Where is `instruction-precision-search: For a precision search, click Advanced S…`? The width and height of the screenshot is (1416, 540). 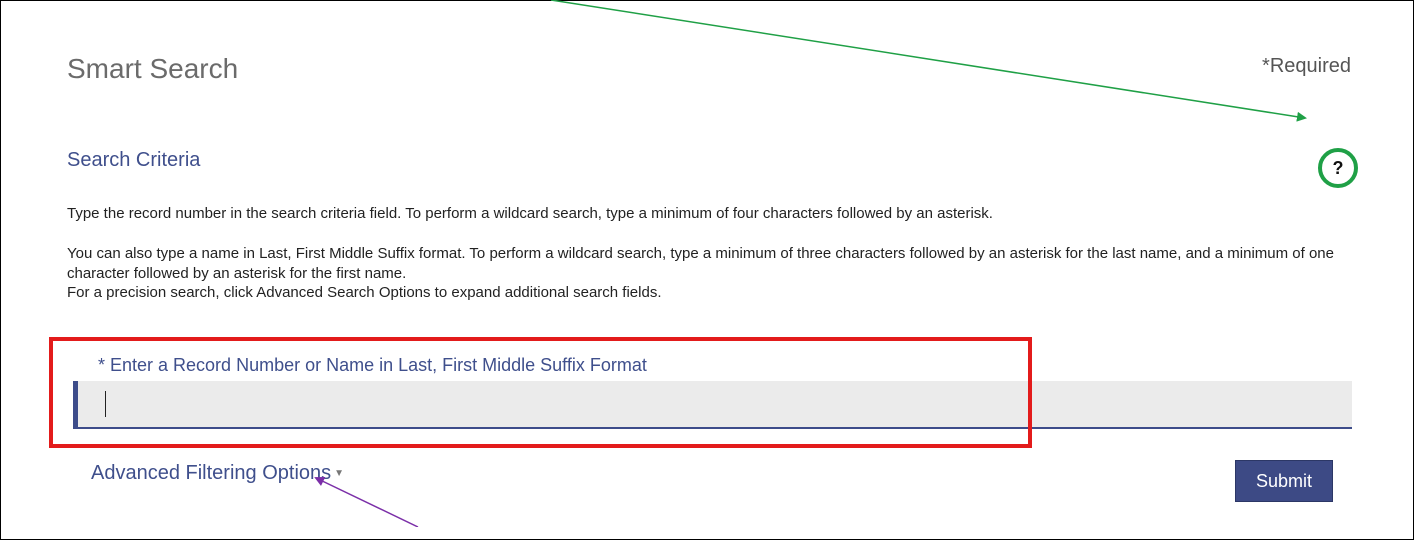
instruction-precision-search: For a precision search, click Advanced S… is located at coordinates (364, 292).